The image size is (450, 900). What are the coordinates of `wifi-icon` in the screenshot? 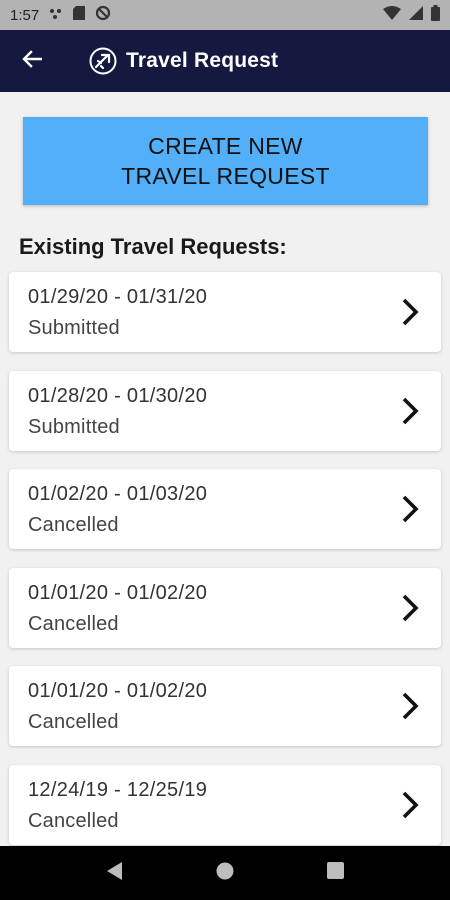 It's located at (392, 15).